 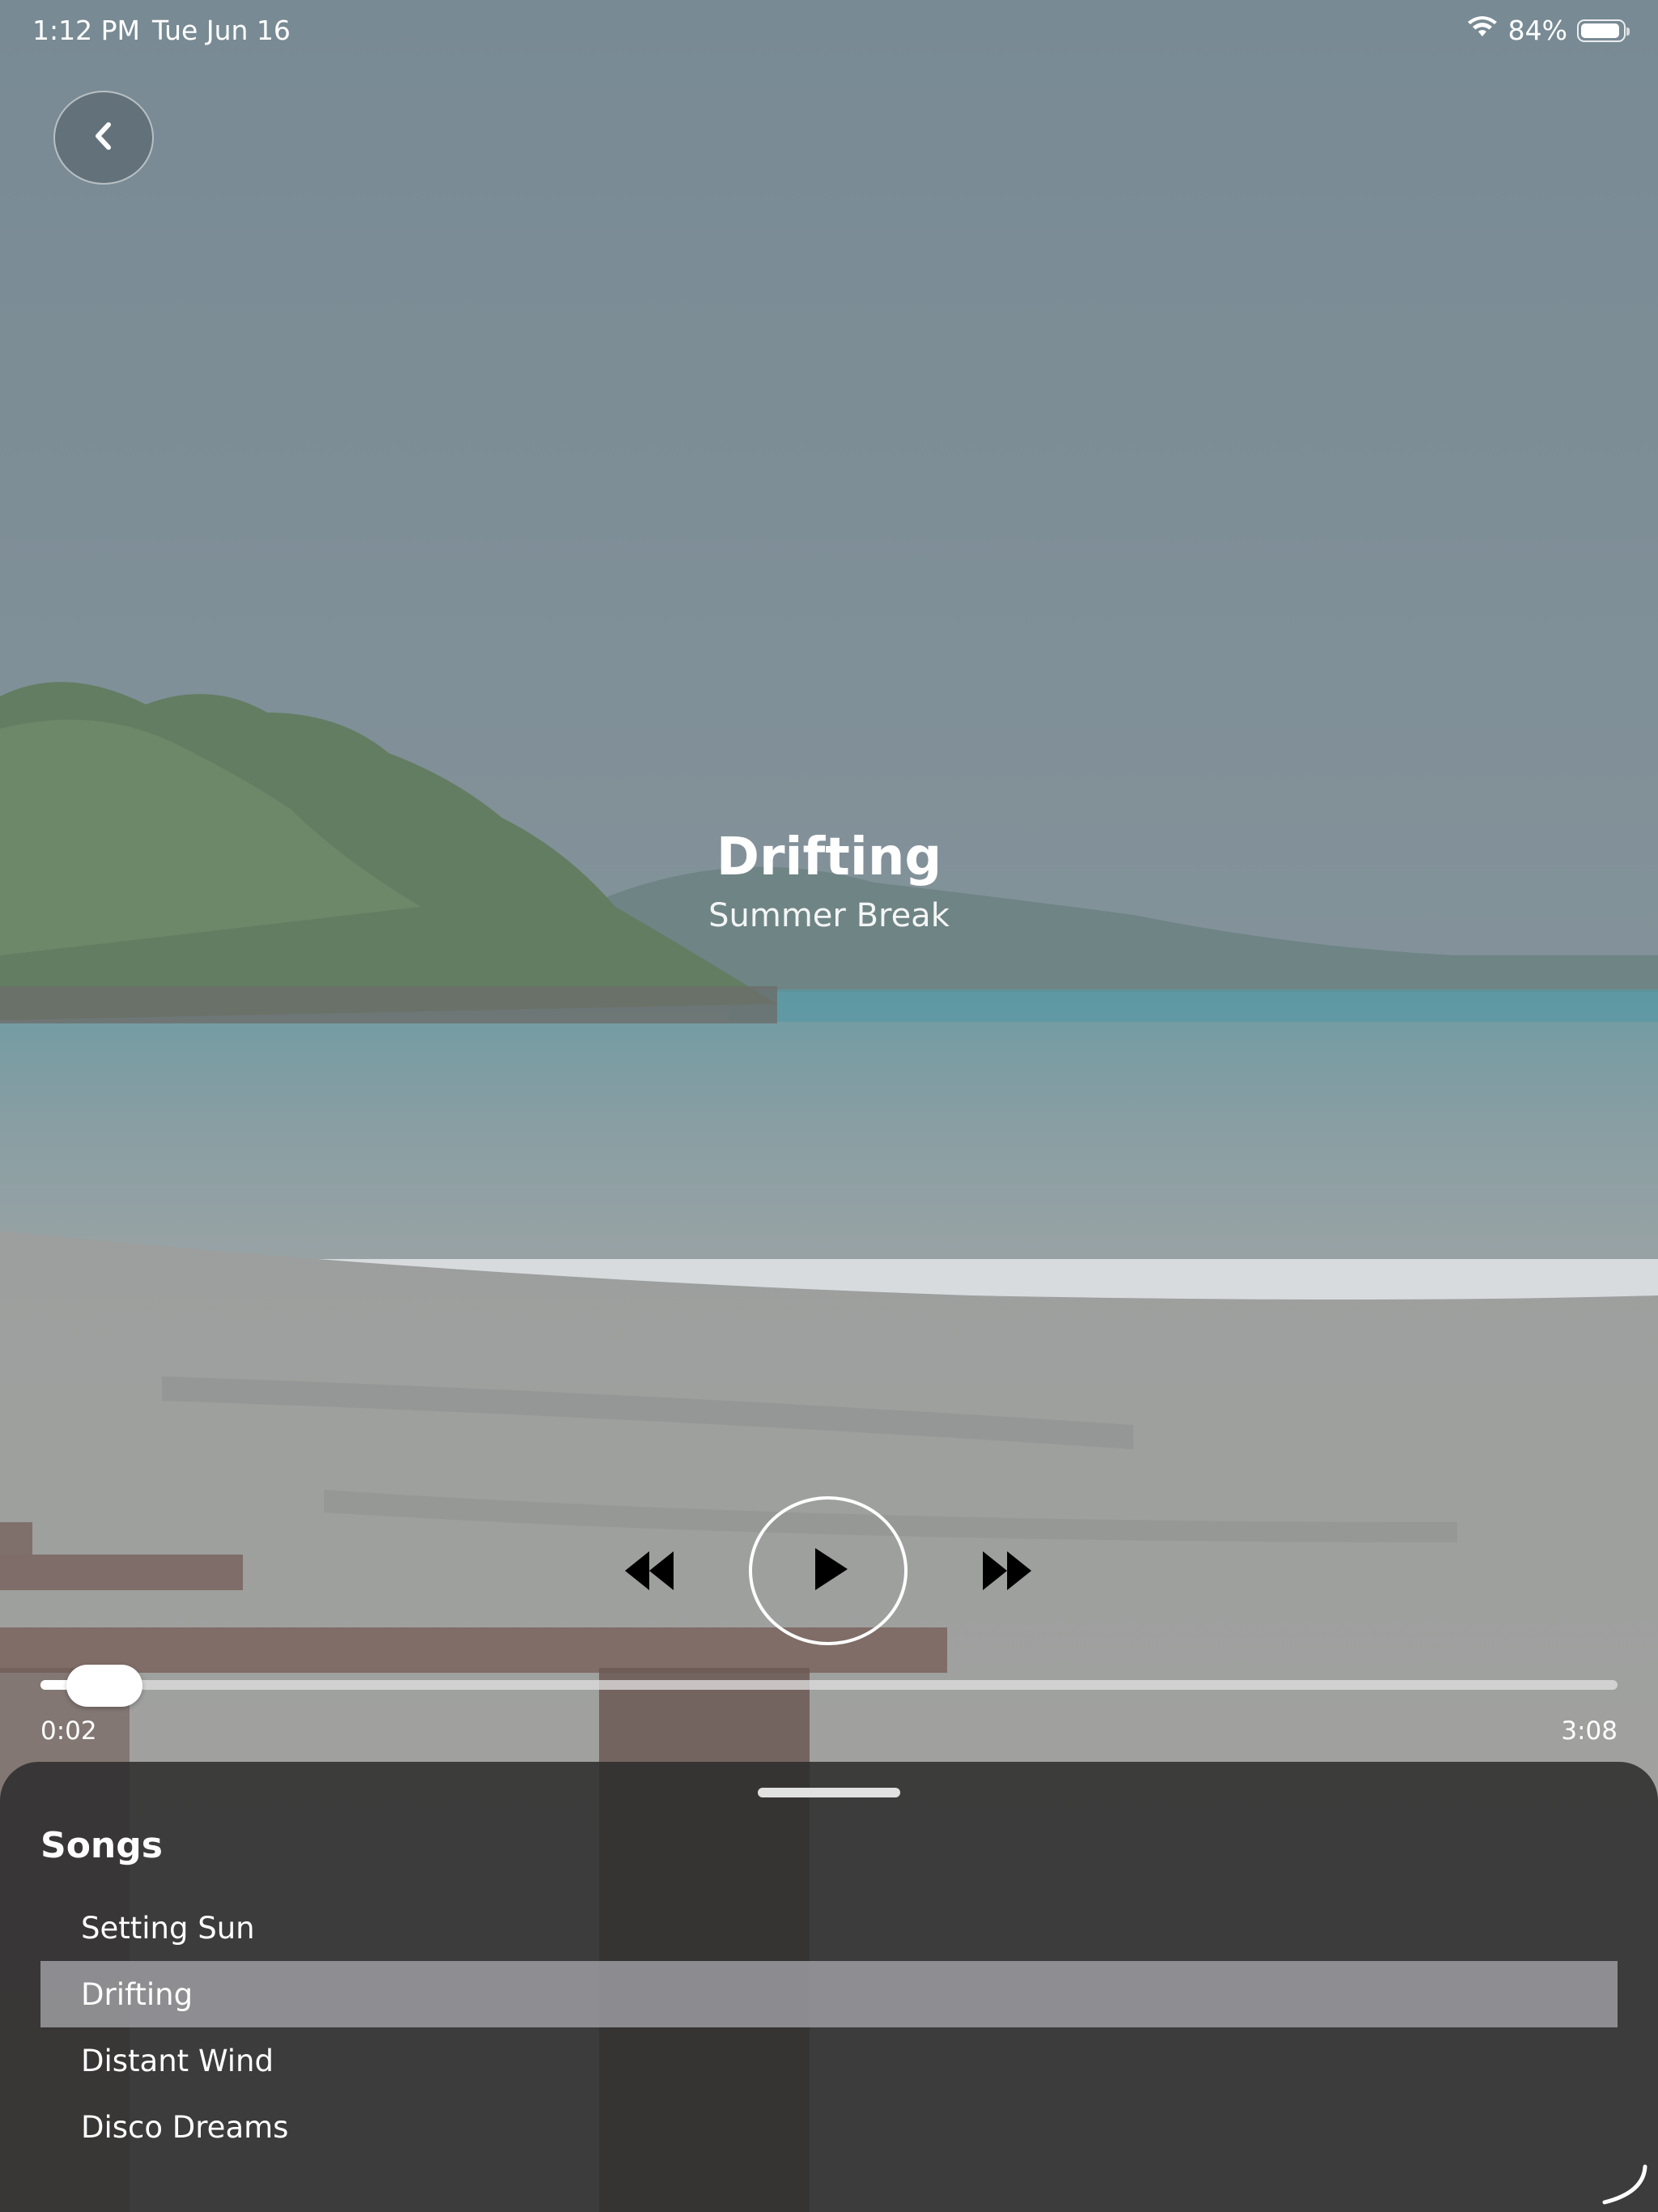 I want to click on total-time: 3:08, so click(x=1589, y=1731).